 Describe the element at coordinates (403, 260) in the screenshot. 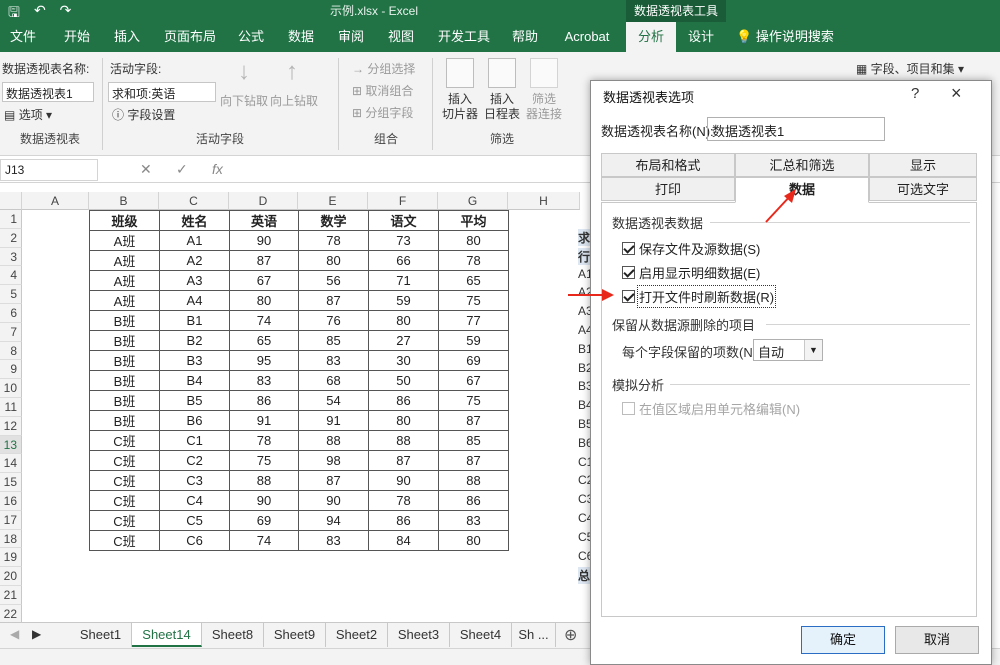

I see `cell: 66` at that location.